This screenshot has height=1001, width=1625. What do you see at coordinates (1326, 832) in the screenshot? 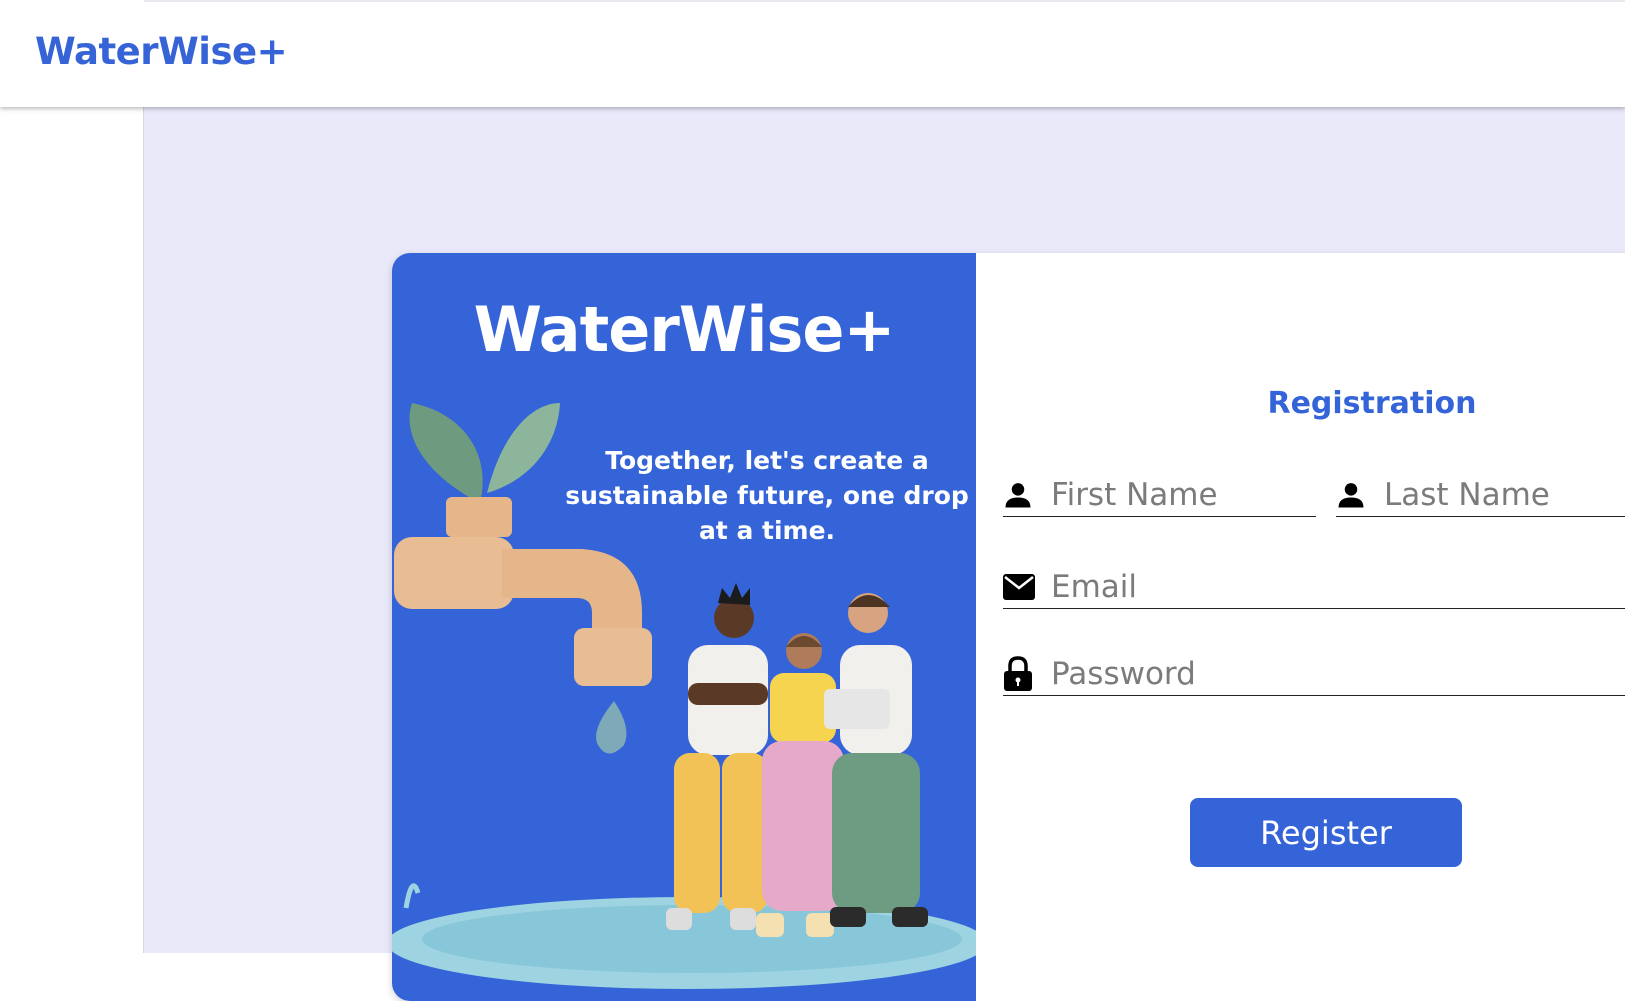
I see `register-button: Register` at bounding box center [1326, 832].